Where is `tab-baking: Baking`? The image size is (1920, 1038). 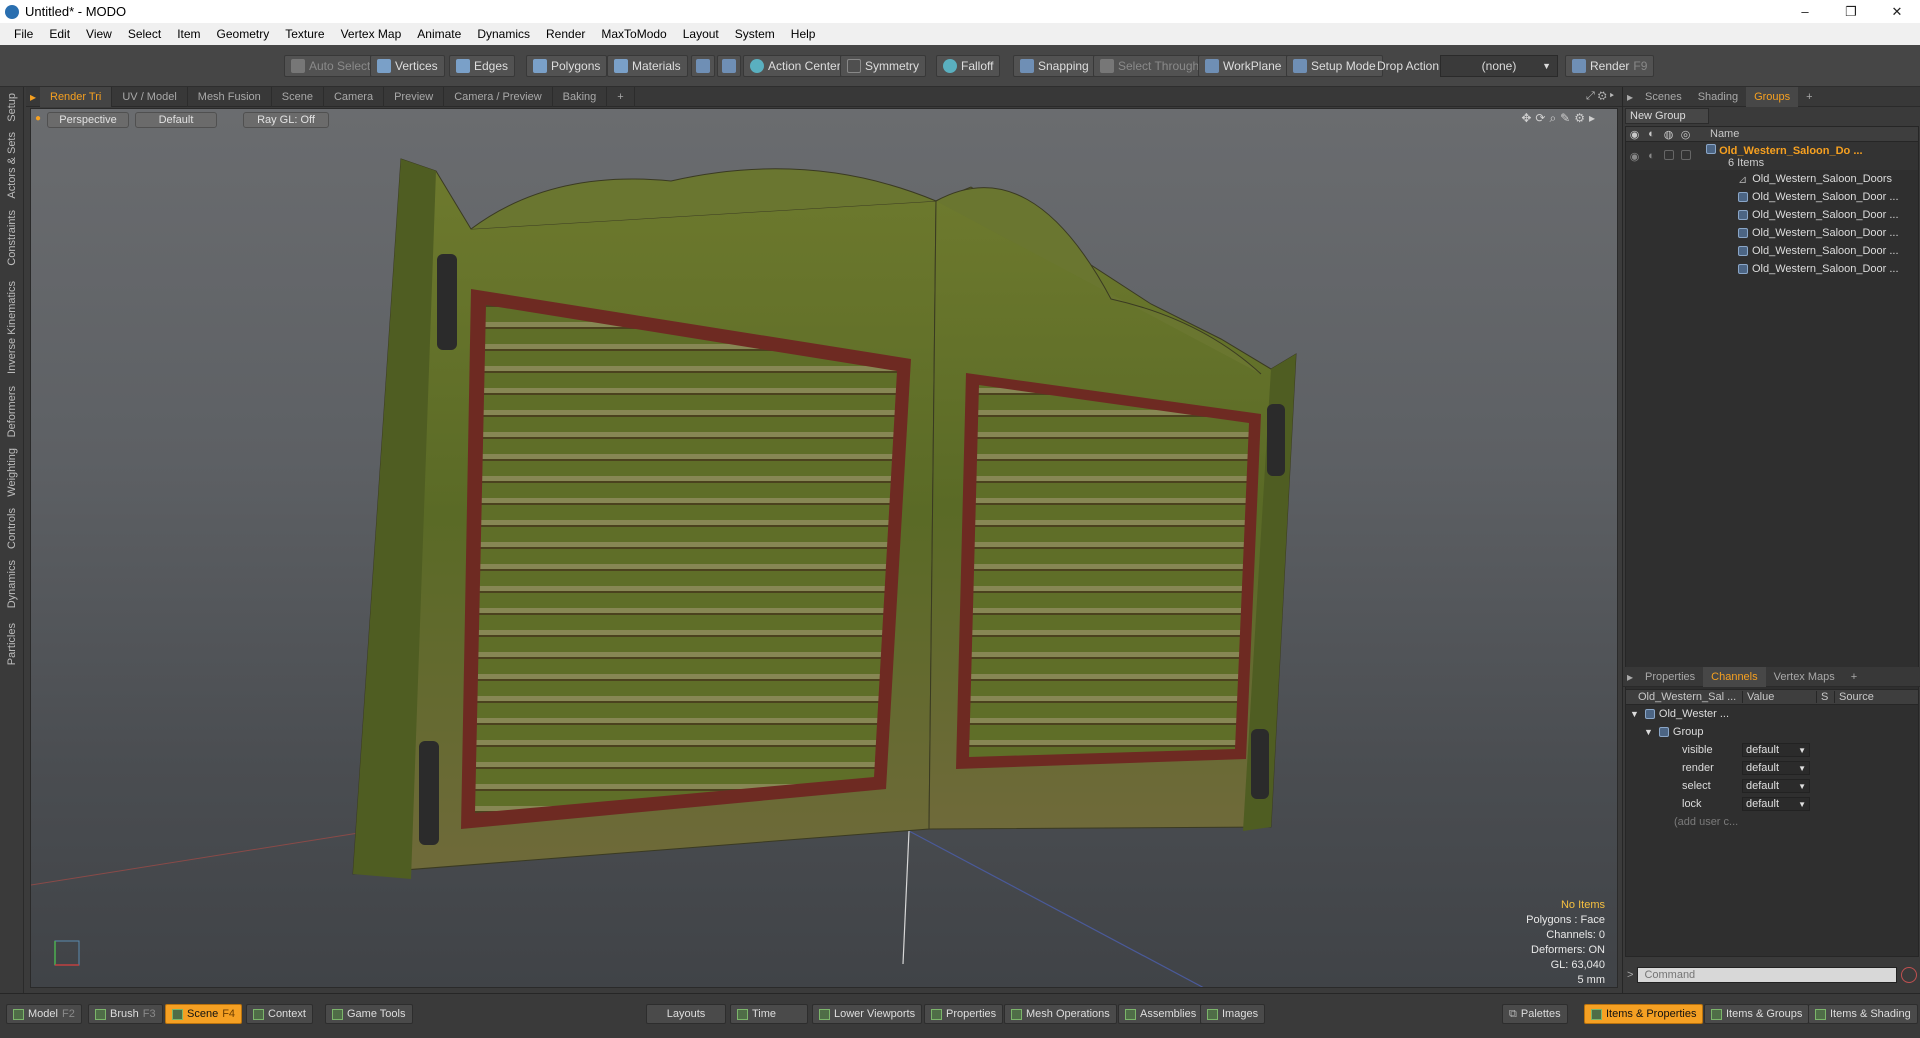 tab-baking: Baking is located at coordinates (580, 96).